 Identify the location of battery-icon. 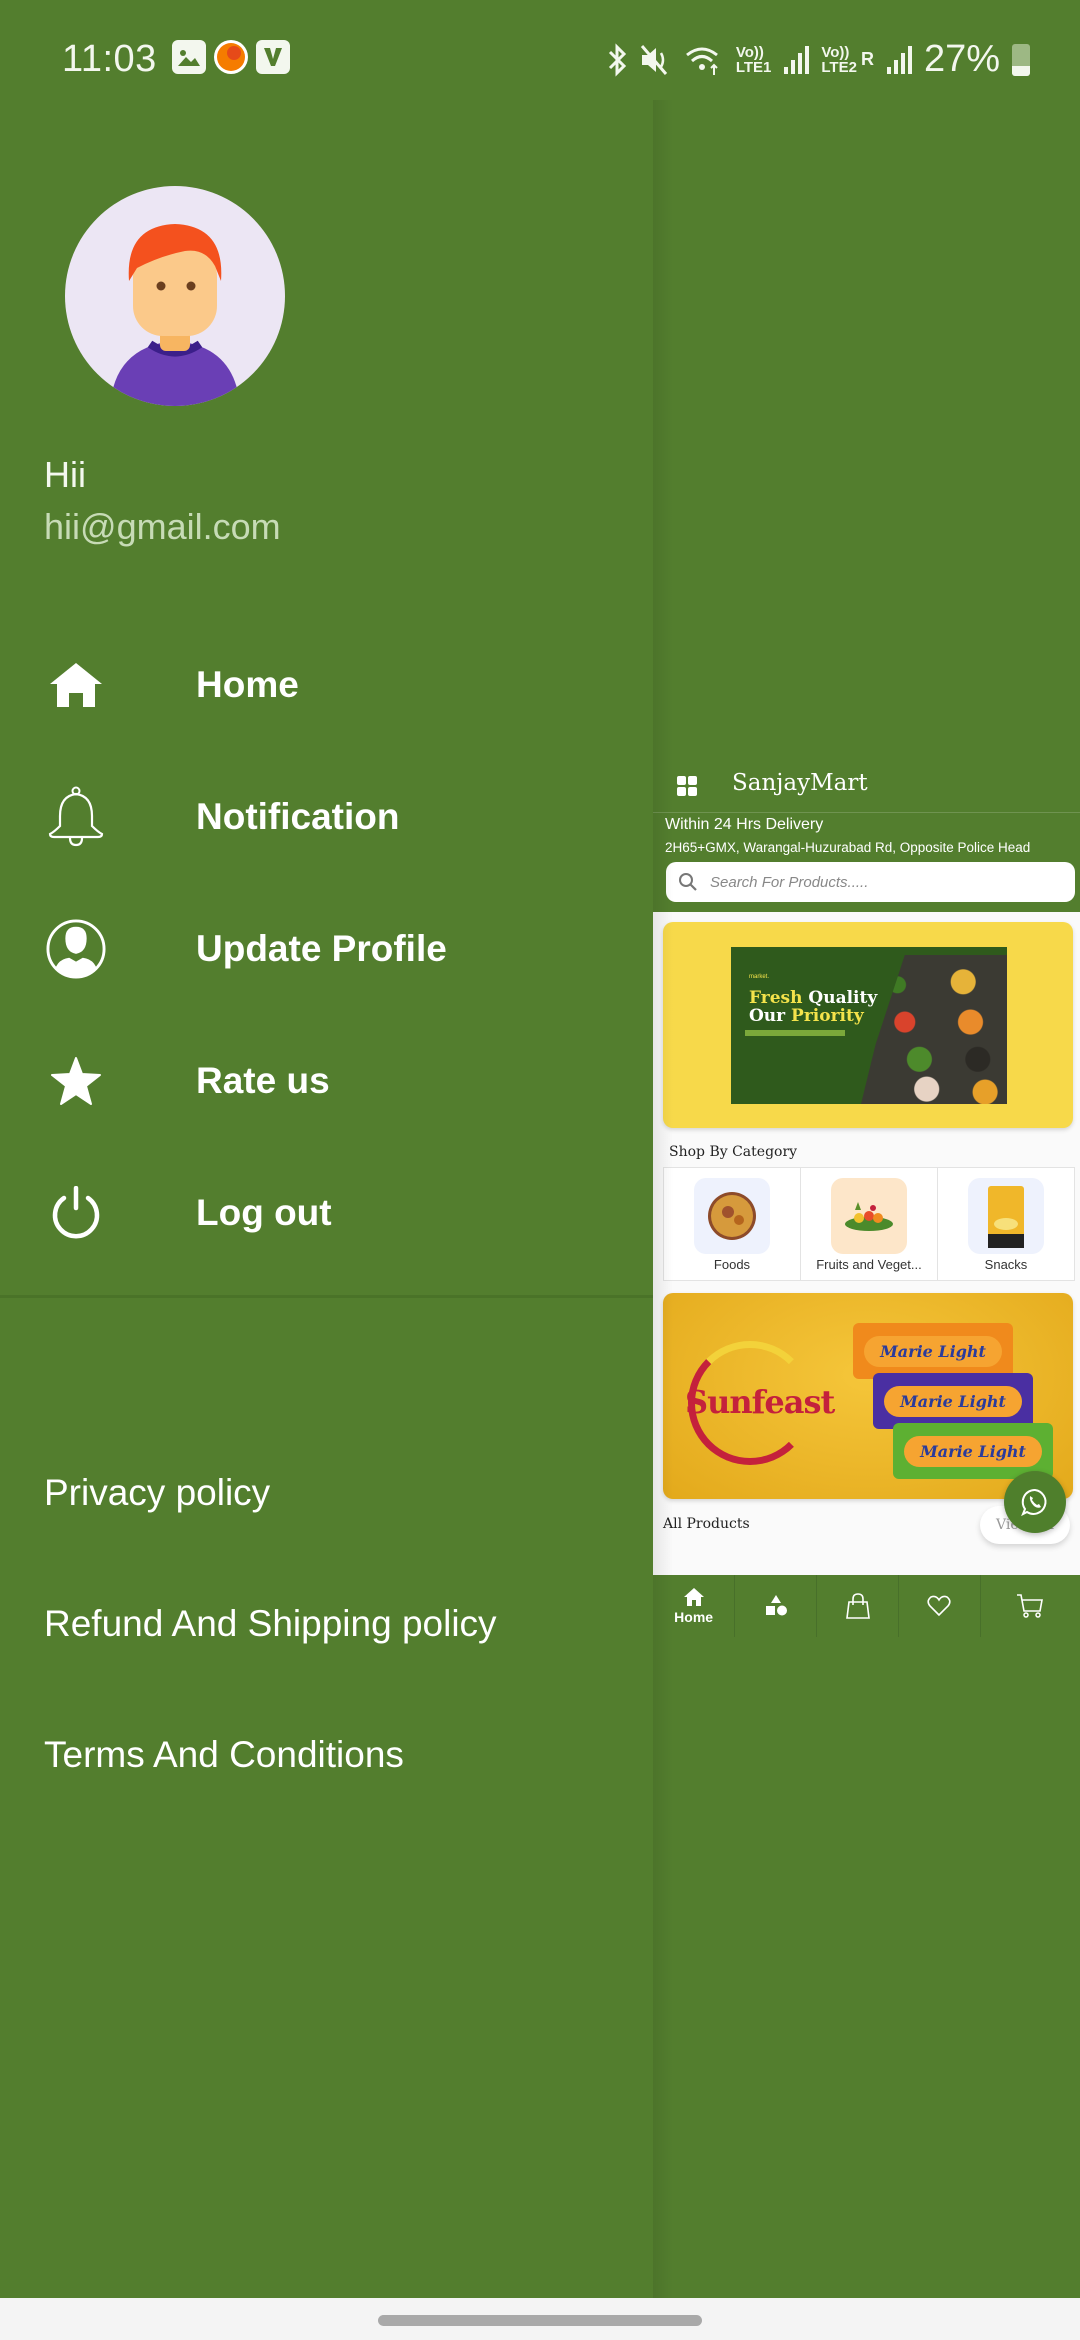
(1021, 59).